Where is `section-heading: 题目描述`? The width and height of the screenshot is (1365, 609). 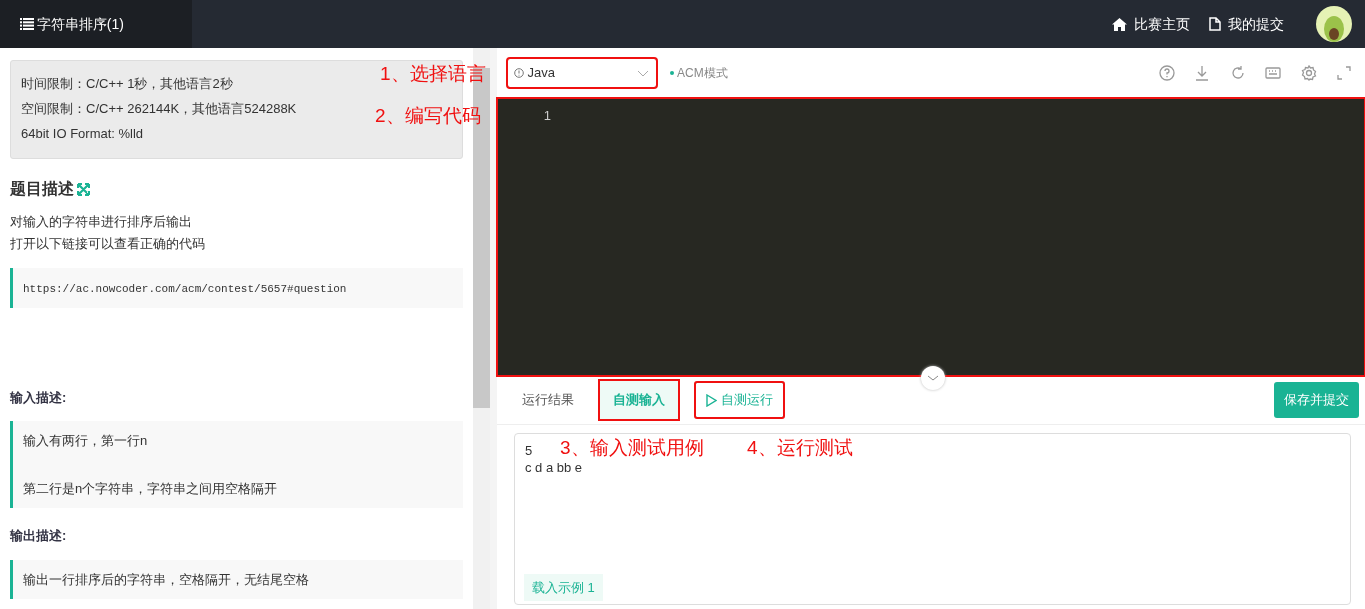
section-heading: 题目描述 is located at coordinates (42, 189).